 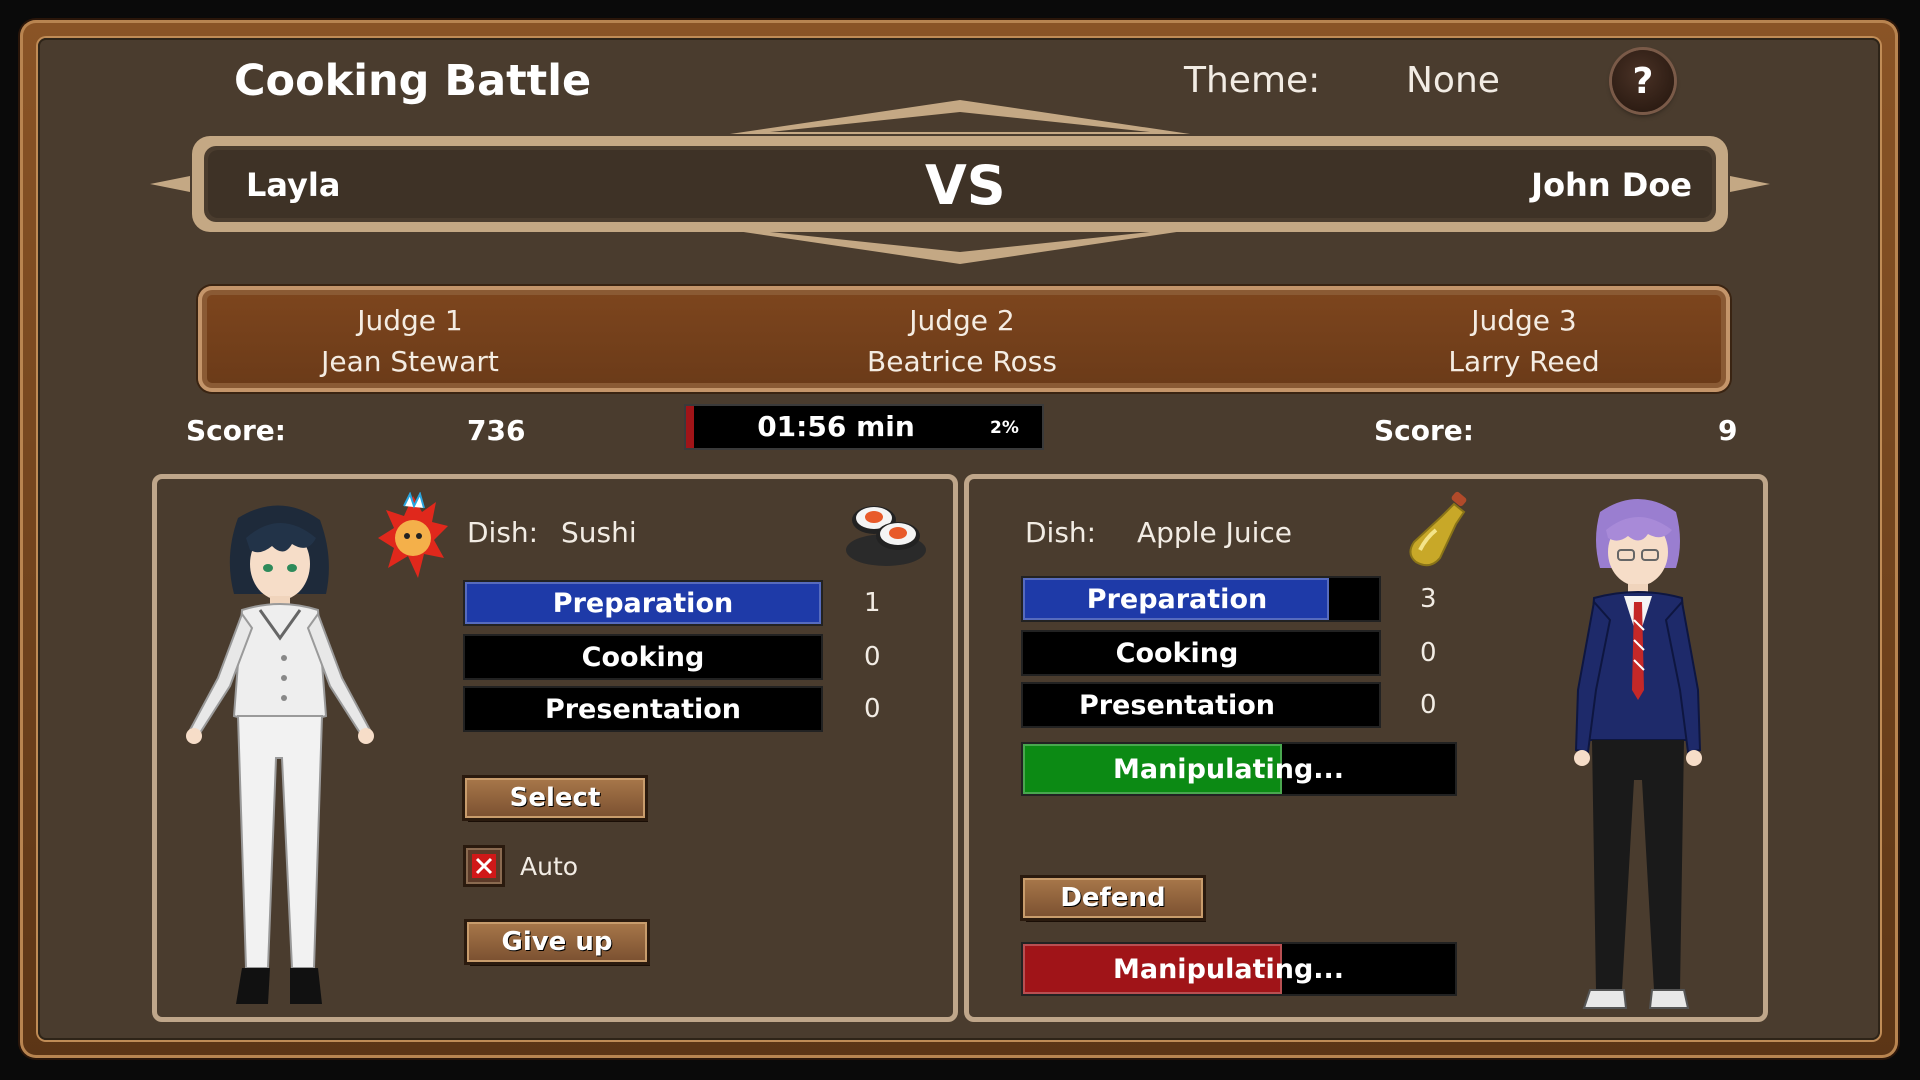 What do you see at coordinates (1524, 341) in the screenshot?
I see `judge-3: Judge 3 Larry Reed` at bounding box center [1524, 341].